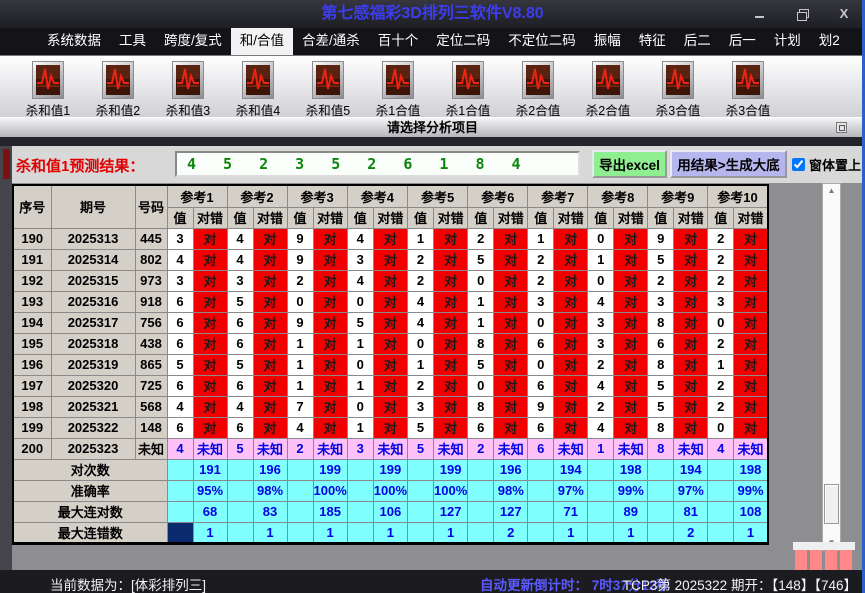  What do you see at coordinates (93, 385) in the screenshot?
I see `period-cell: 2025320` at bounding box center [93, 385].